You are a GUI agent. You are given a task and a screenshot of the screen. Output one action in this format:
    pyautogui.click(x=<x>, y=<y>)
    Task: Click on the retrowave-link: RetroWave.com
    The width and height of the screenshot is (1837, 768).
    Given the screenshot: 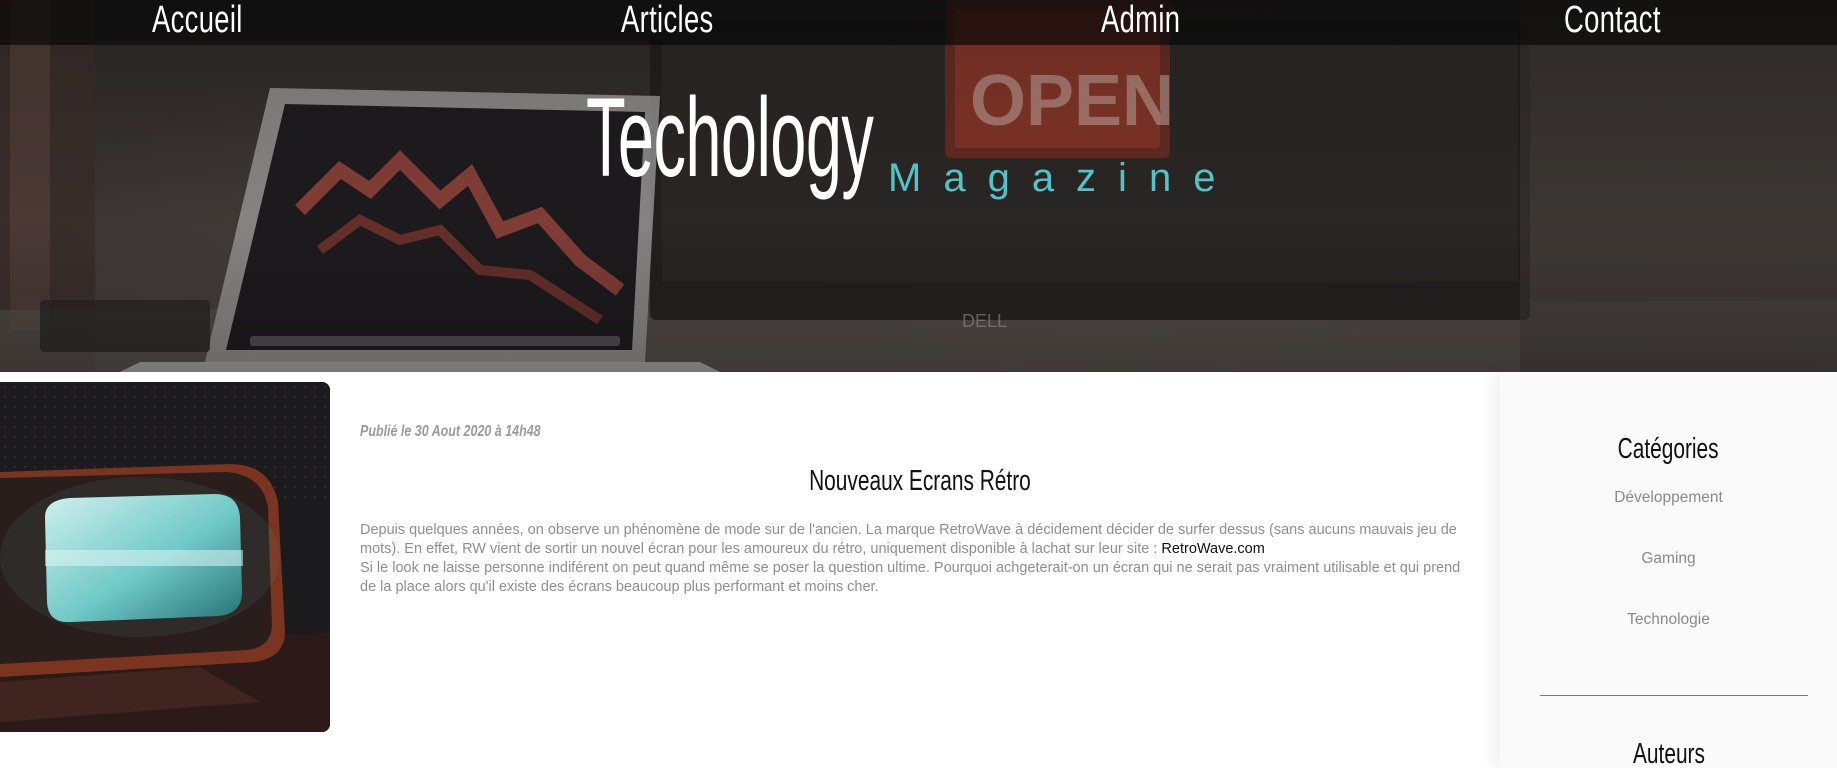 What is the action you would take?
    pyautogui.click(x=1212, y=549)
    